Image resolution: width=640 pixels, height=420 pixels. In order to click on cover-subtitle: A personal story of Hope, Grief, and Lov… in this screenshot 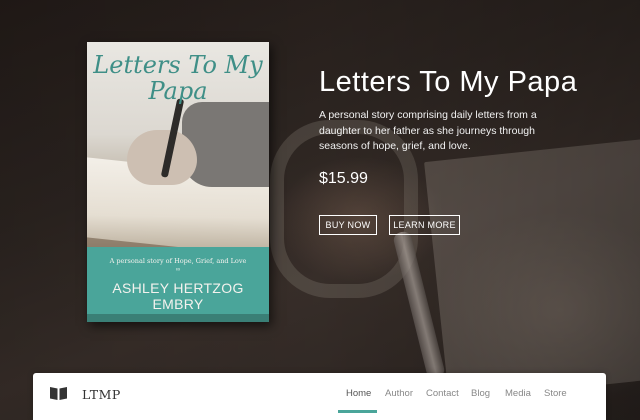, I will do `click(178, 261)`.